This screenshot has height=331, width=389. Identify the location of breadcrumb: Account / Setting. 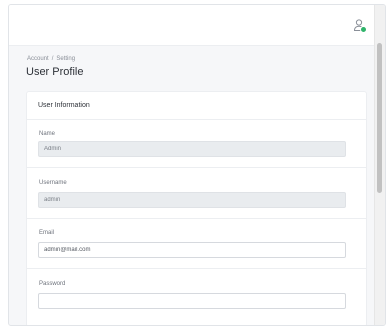
(51, 59).